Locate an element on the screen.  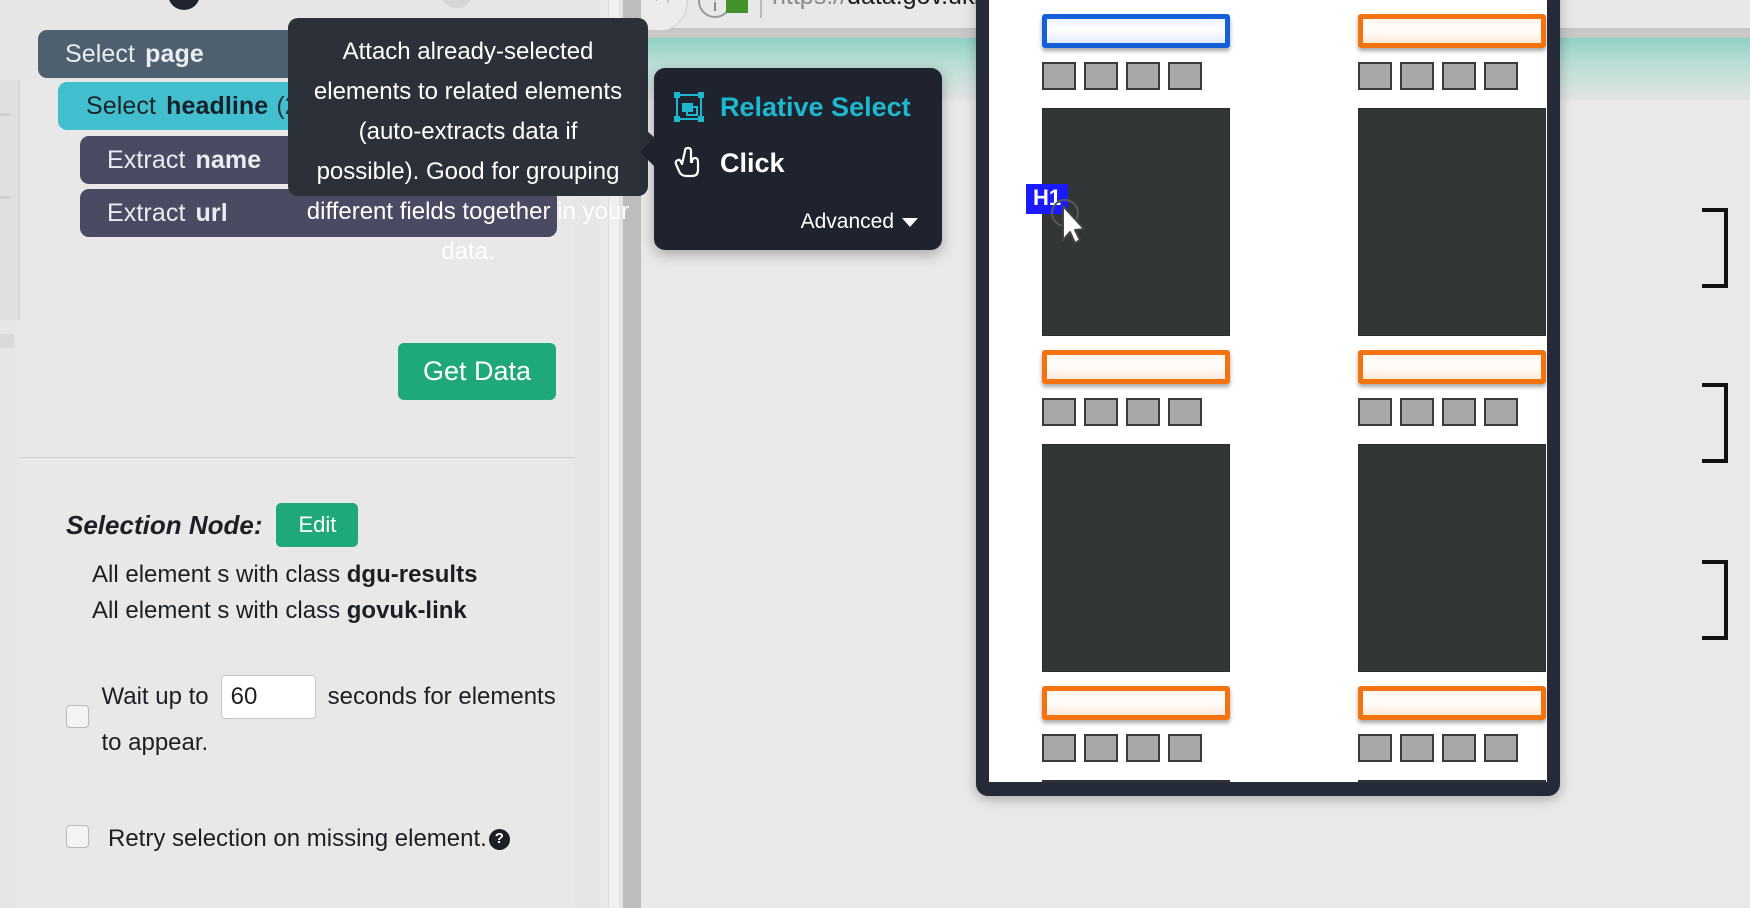
edit-button: Edit is located at coordinates (317, 525).